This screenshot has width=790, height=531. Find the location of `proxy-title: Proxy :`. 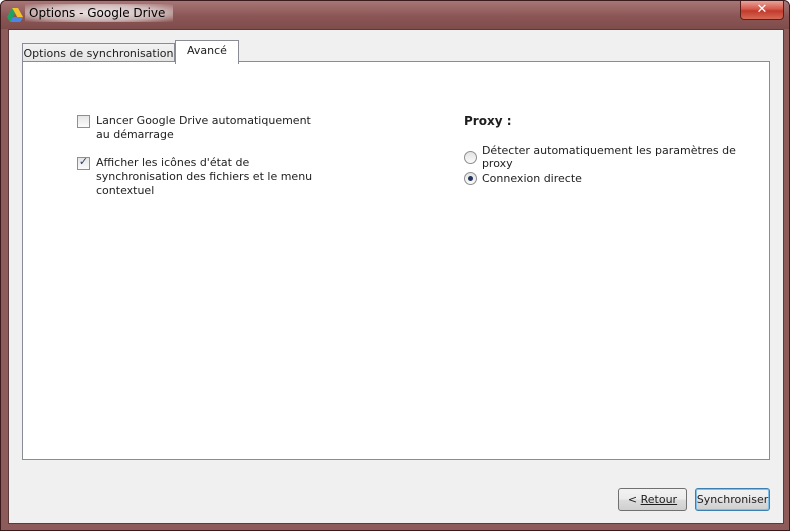

proxy-title: Proxy : is located at coordinates (488, 121).